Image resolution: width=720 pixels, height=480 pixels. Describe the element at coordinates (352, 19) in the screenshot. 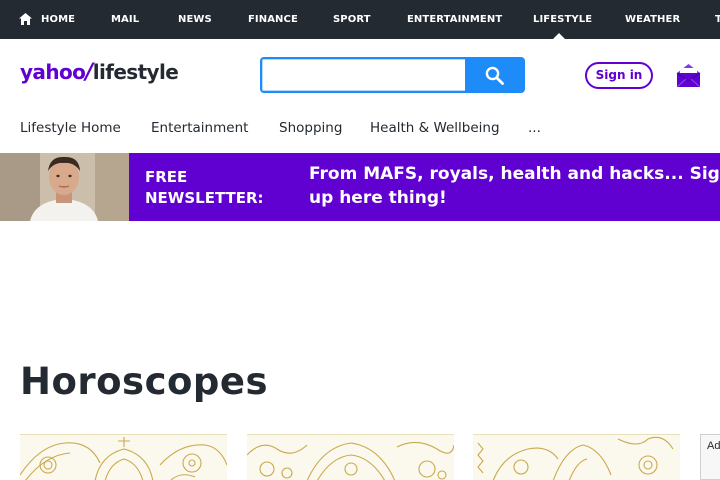

I see `top-nav-sport: SPORT` at that location.